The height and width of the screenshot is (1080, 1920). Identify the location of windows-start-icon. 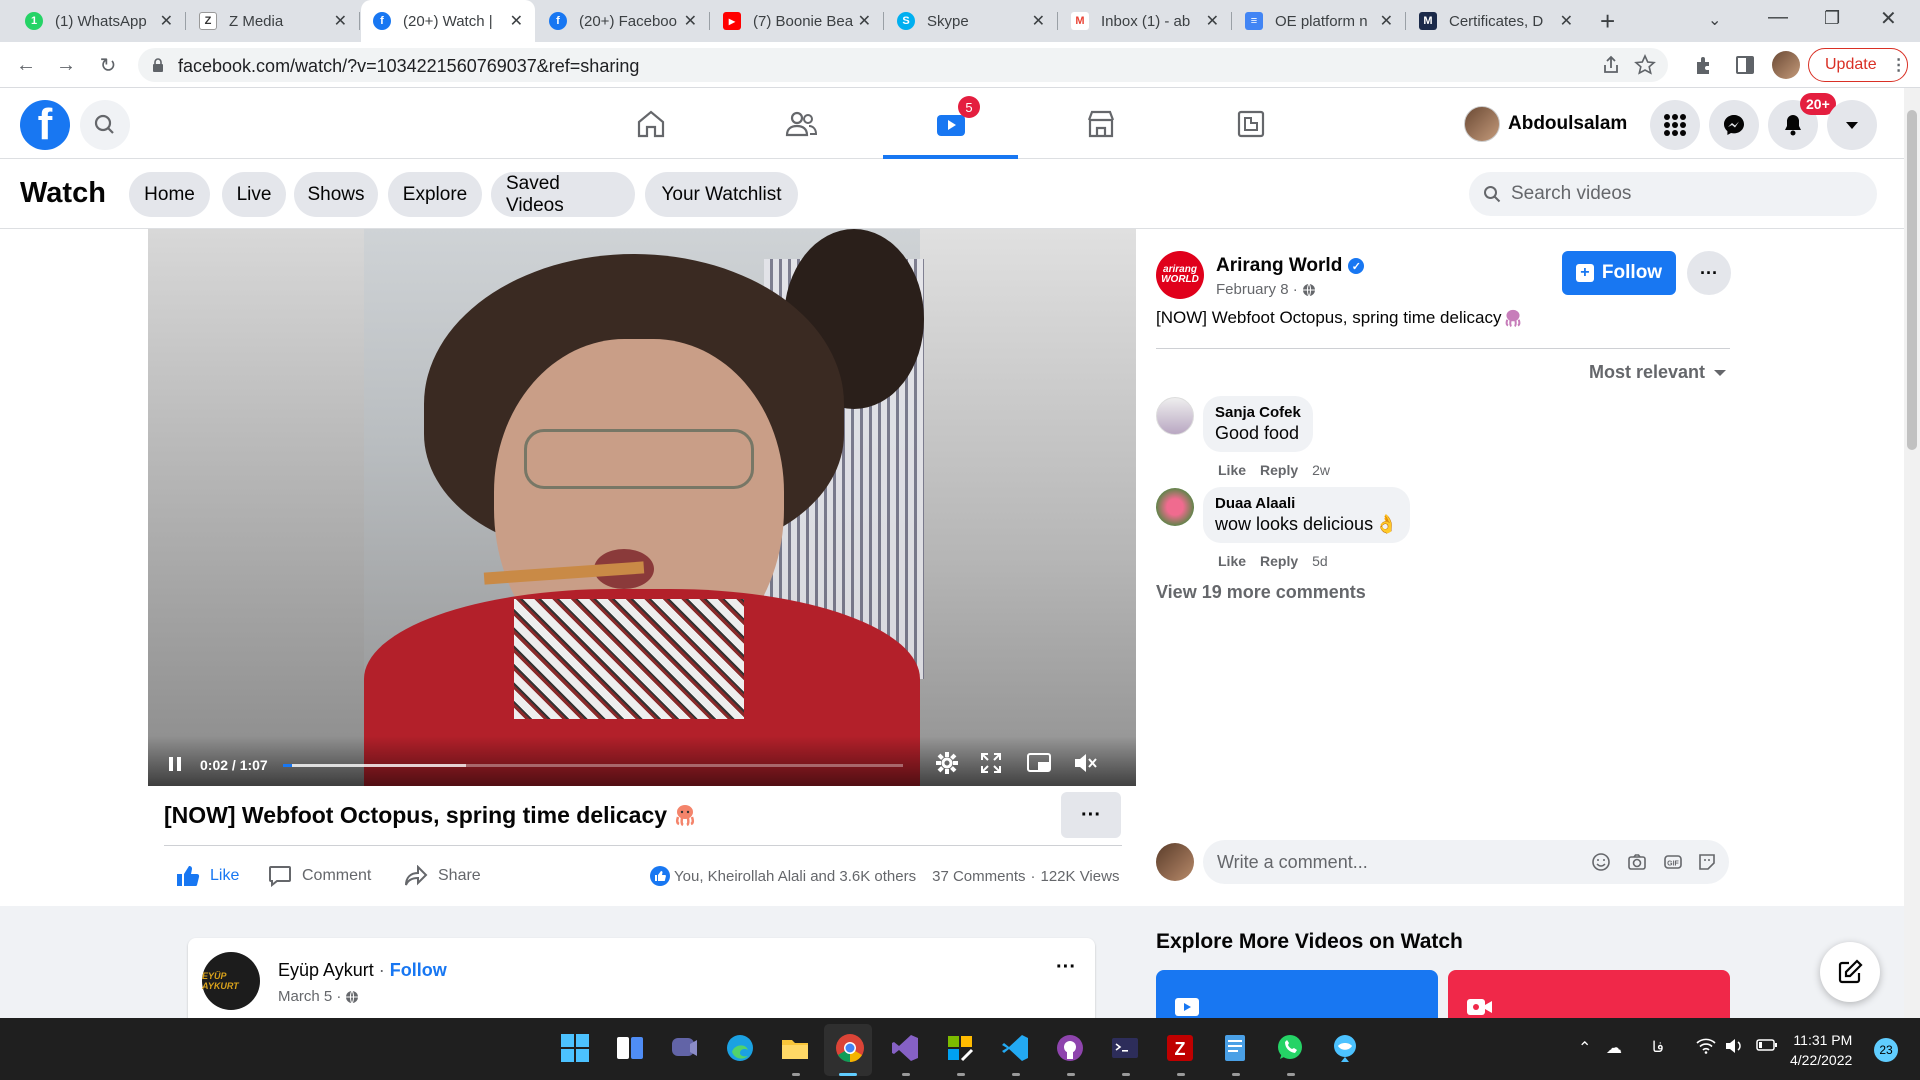
(575, 1048).